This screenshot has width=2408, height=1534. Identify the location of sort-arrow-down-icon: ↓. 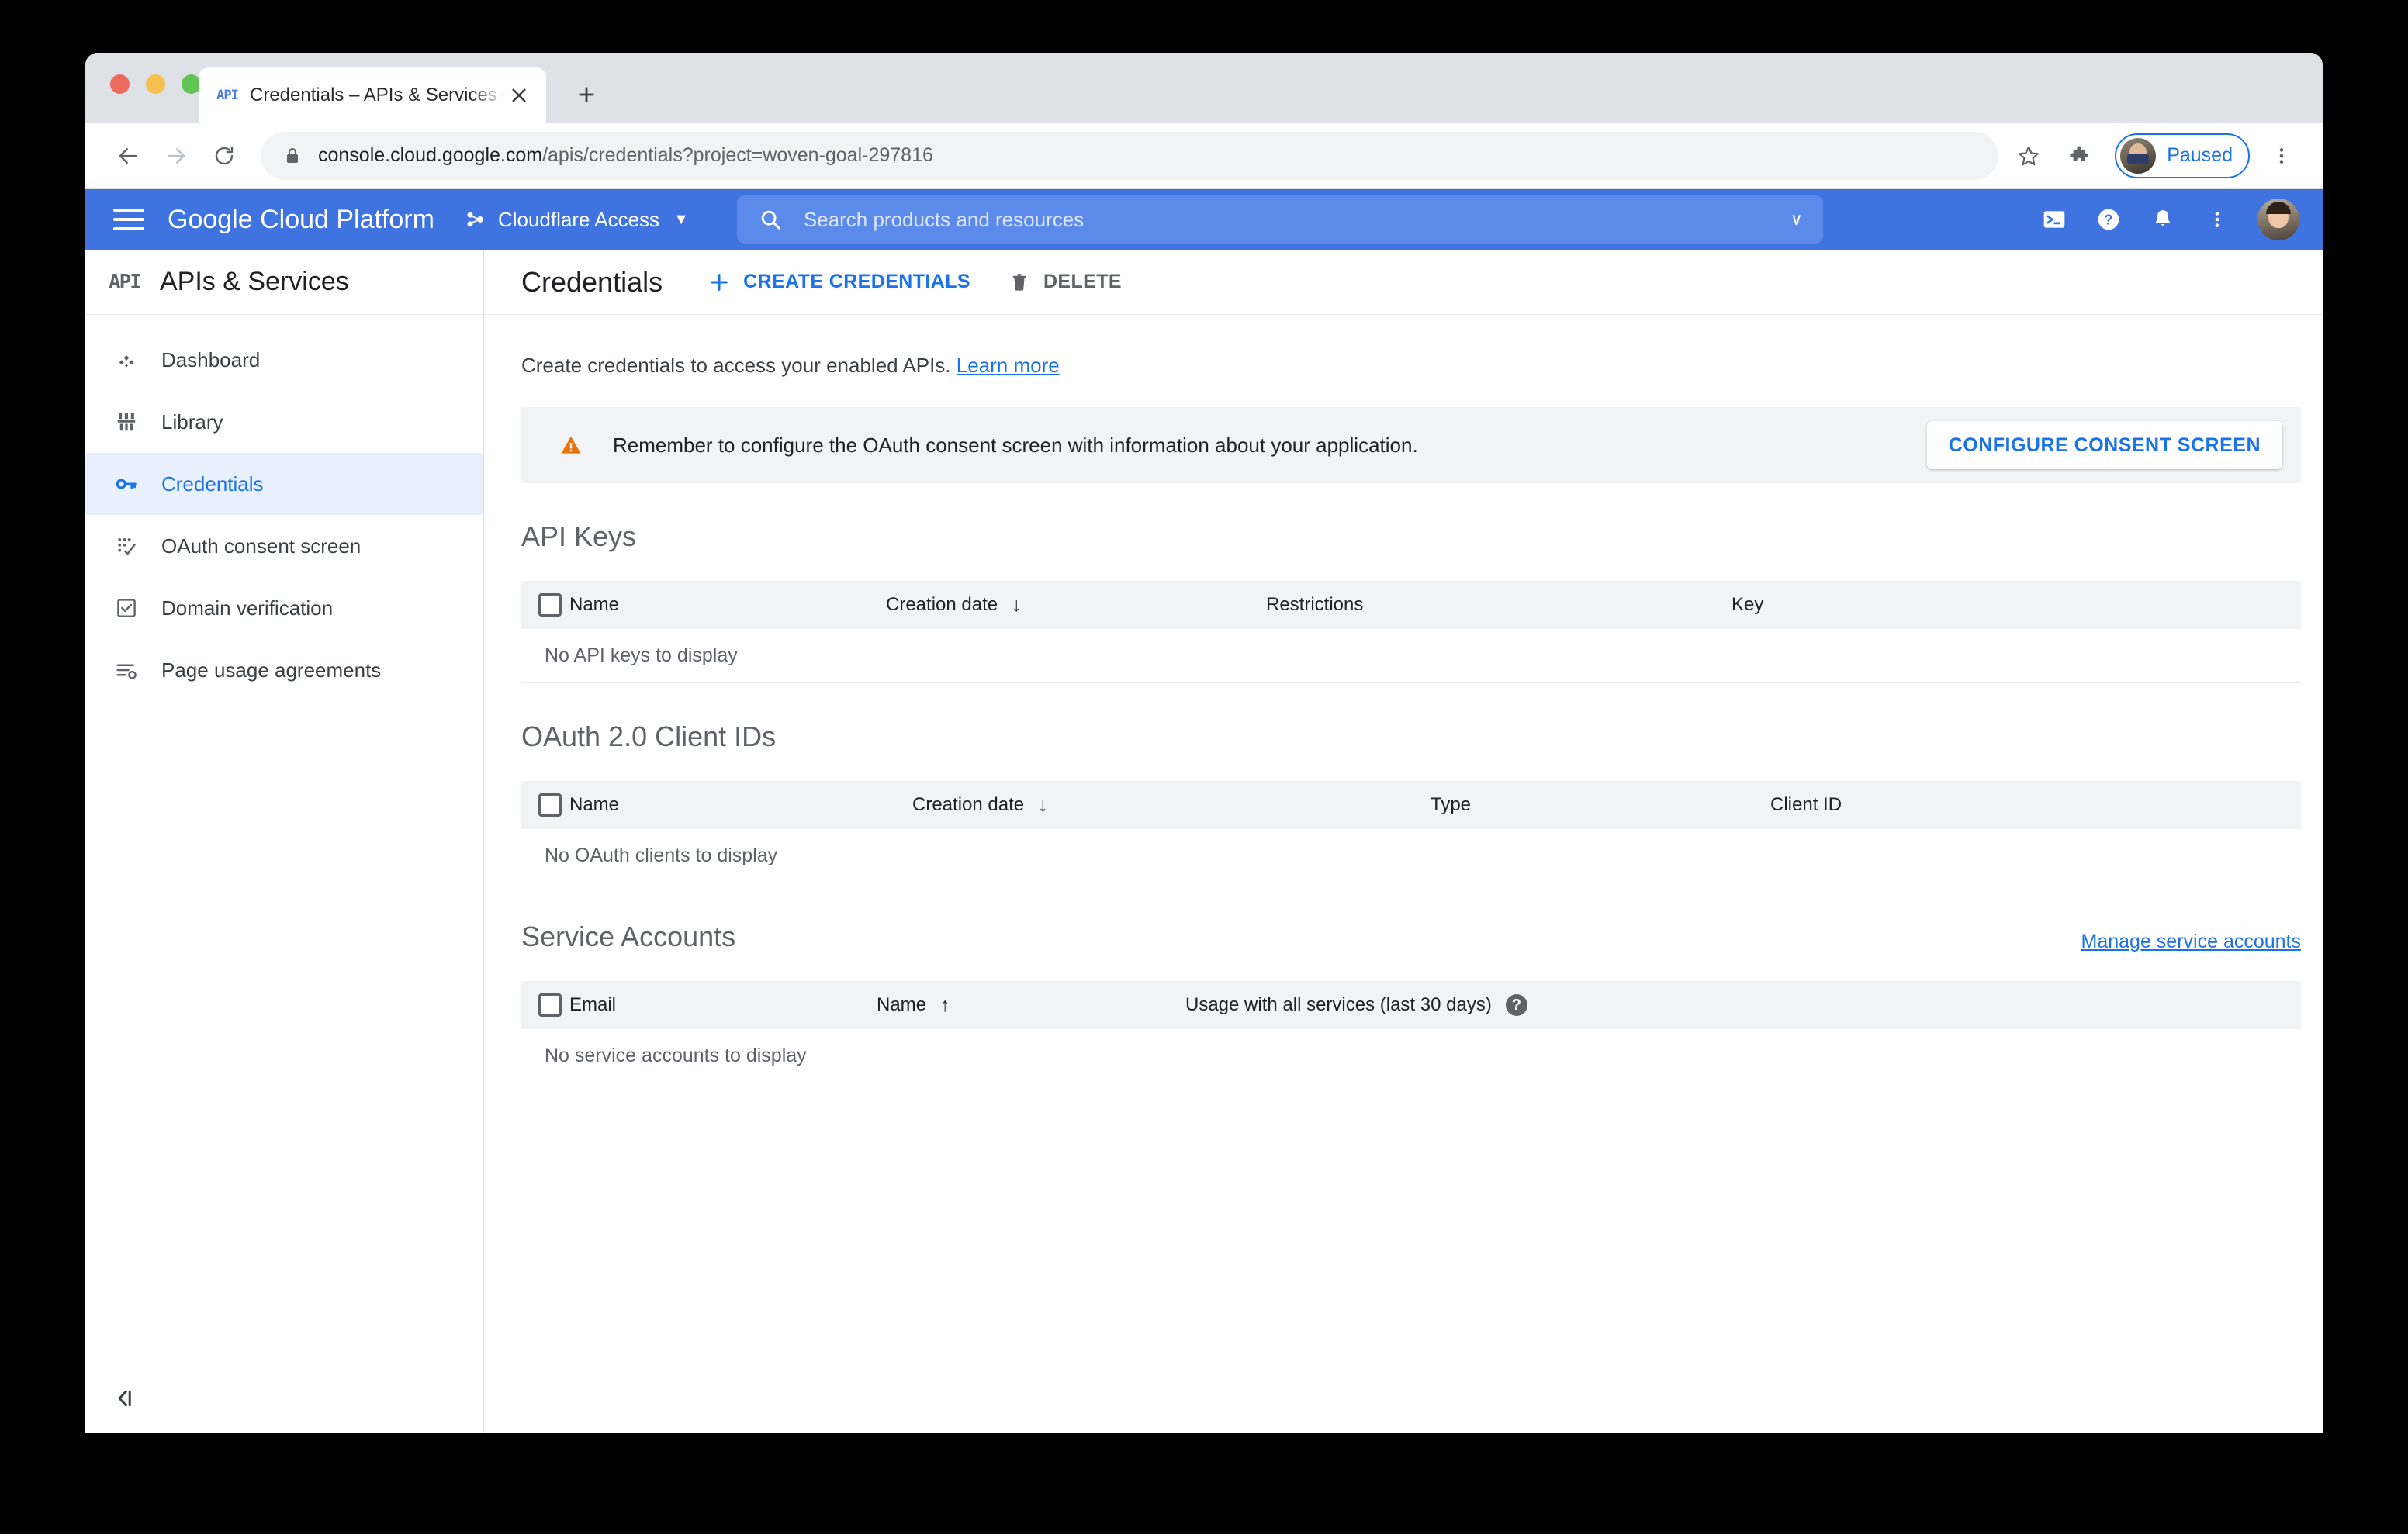
(1017, 604).